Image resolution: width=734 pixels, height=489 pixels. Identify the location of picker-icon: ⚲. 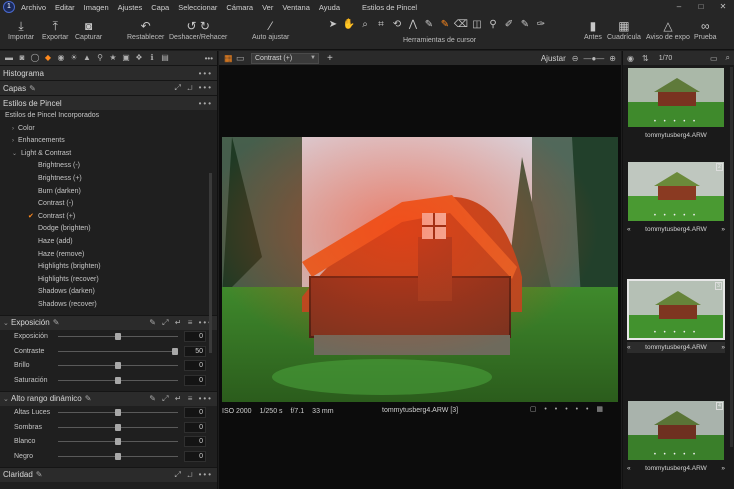
(493, 25).